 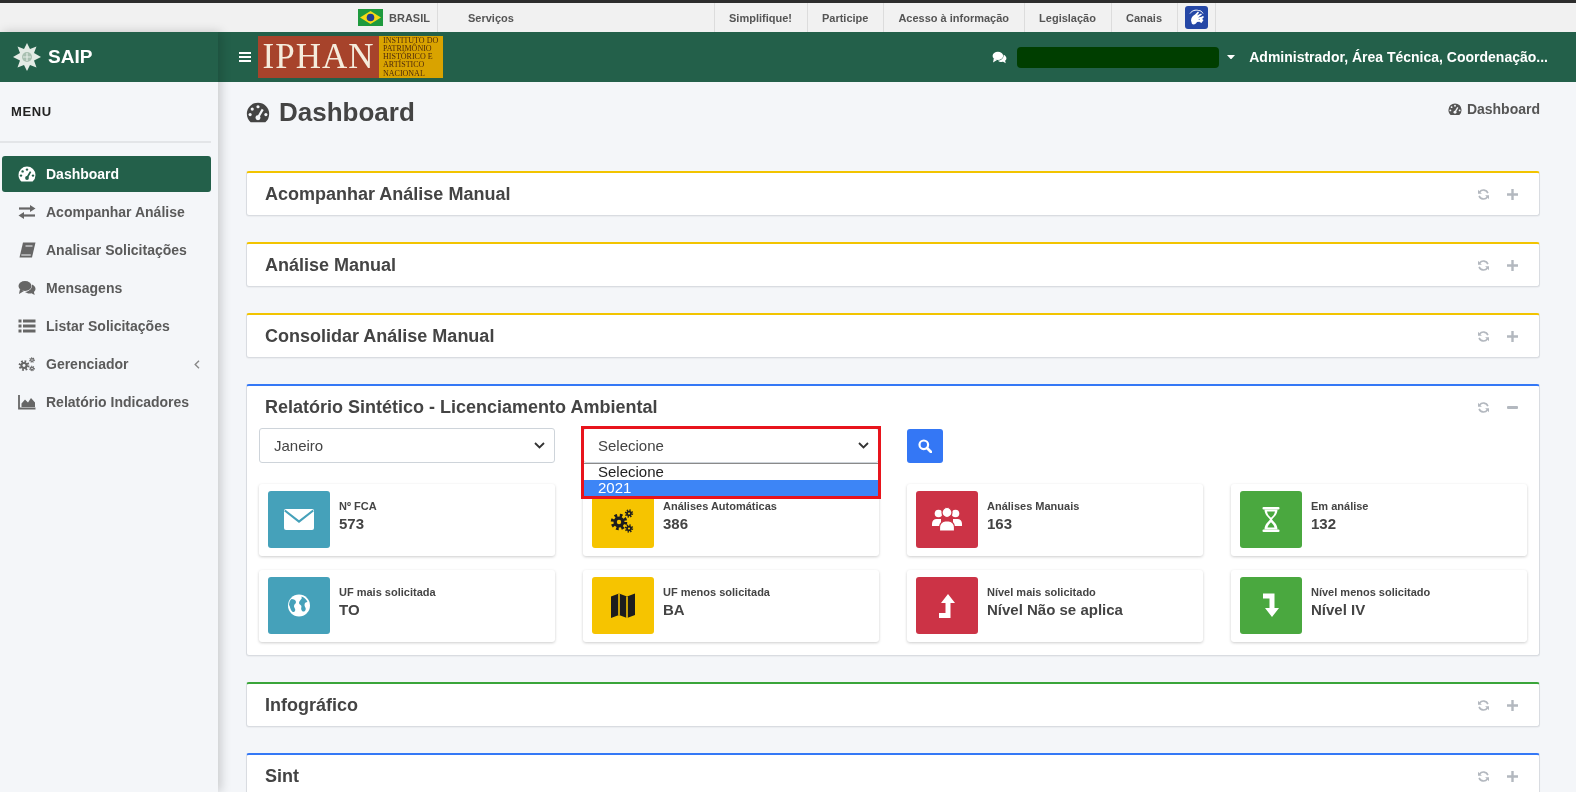 What do you see at coordinates (347, 112) in the screenshot?
I see `page-title: Dashboard` at bounding box center [347, 112].